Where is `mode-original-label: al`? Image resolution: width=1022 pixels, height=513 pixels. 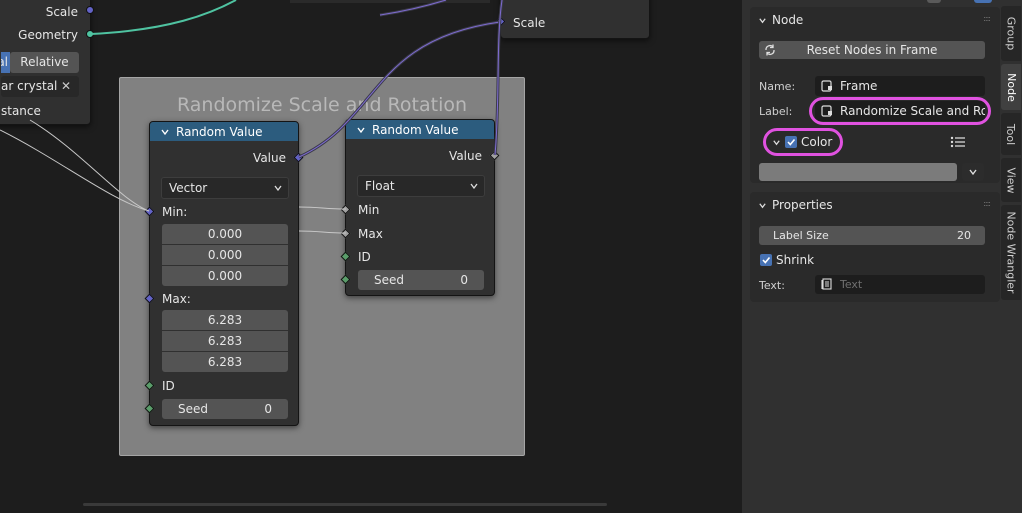
mode-original-label: al is located at coordinates (4, 62).